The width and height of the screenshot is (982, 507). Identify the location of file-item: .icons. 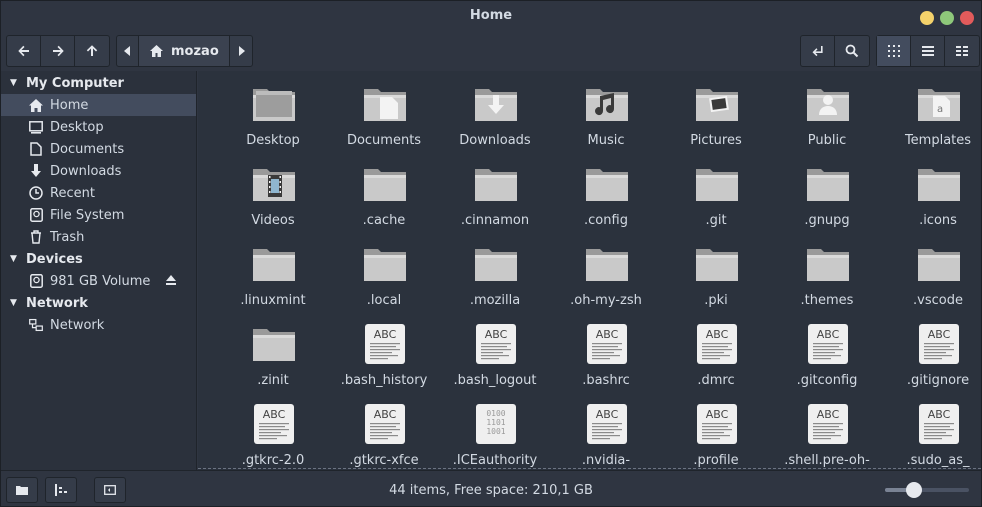
(932, 191).